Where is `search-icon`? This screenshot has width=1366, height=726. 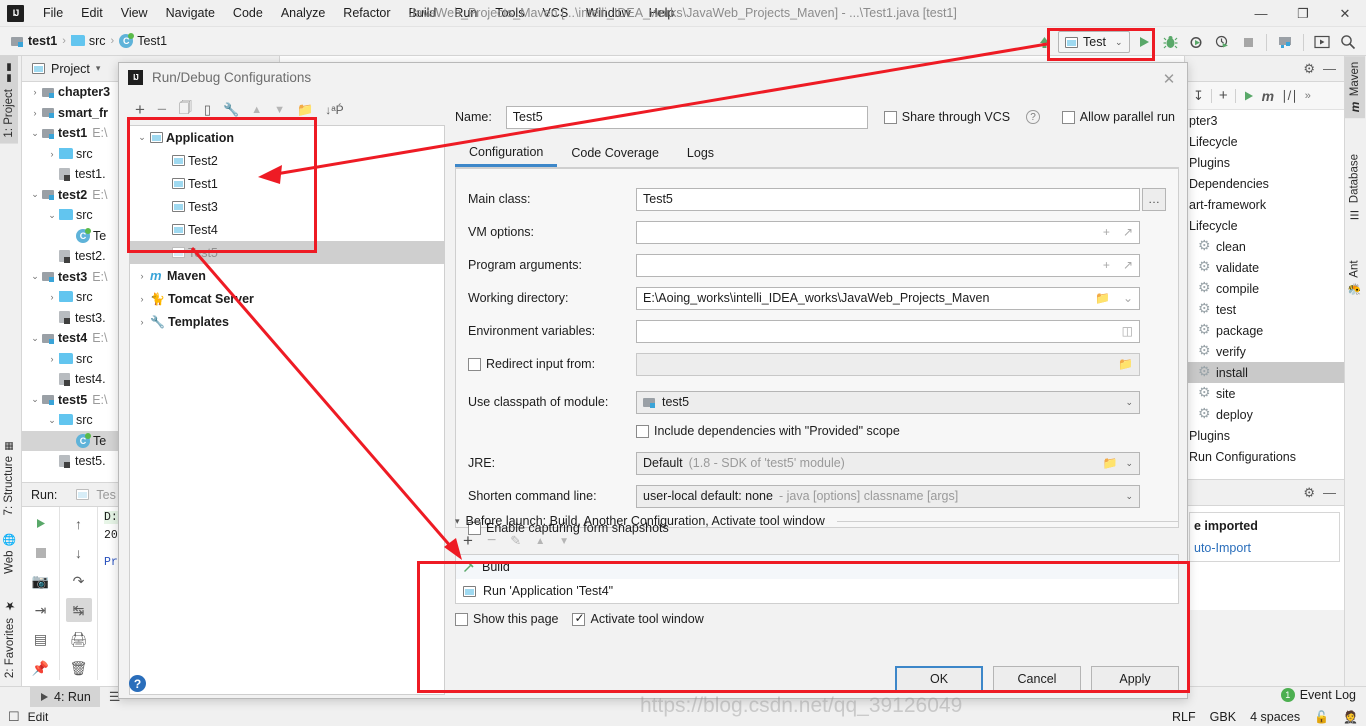 search-icon is located at coordinates (1348, 42).